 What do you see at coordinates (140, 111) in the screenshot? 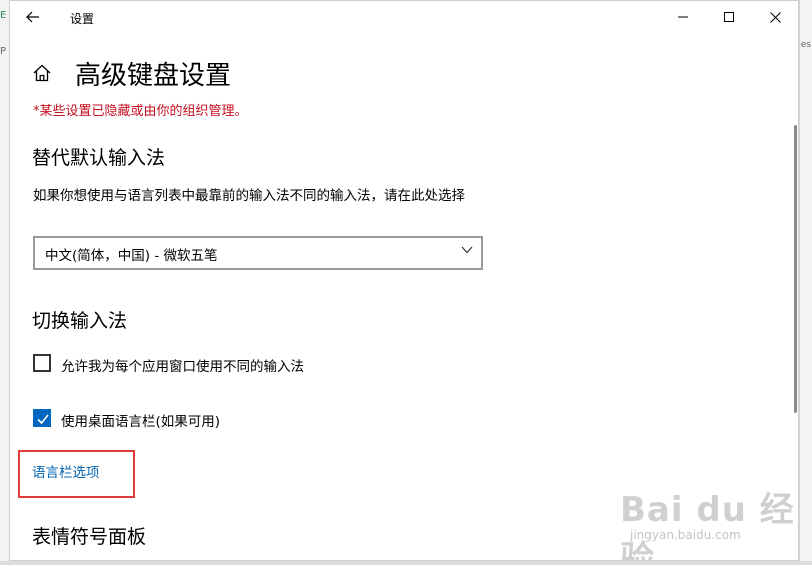
I see `managed-settings-notice: *某些设置已隐藏或由你的组织管理。` at bounding box center [140, 111].